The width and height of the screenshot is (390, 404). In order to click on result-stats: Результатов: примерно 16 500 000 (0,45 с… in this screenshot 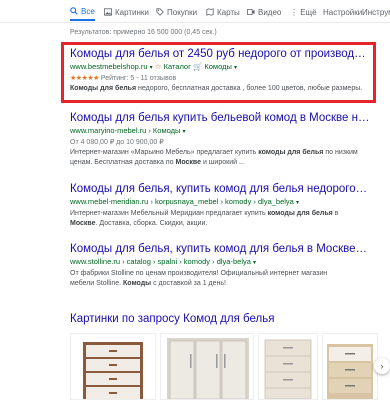, I will do `click(143, 32)`.